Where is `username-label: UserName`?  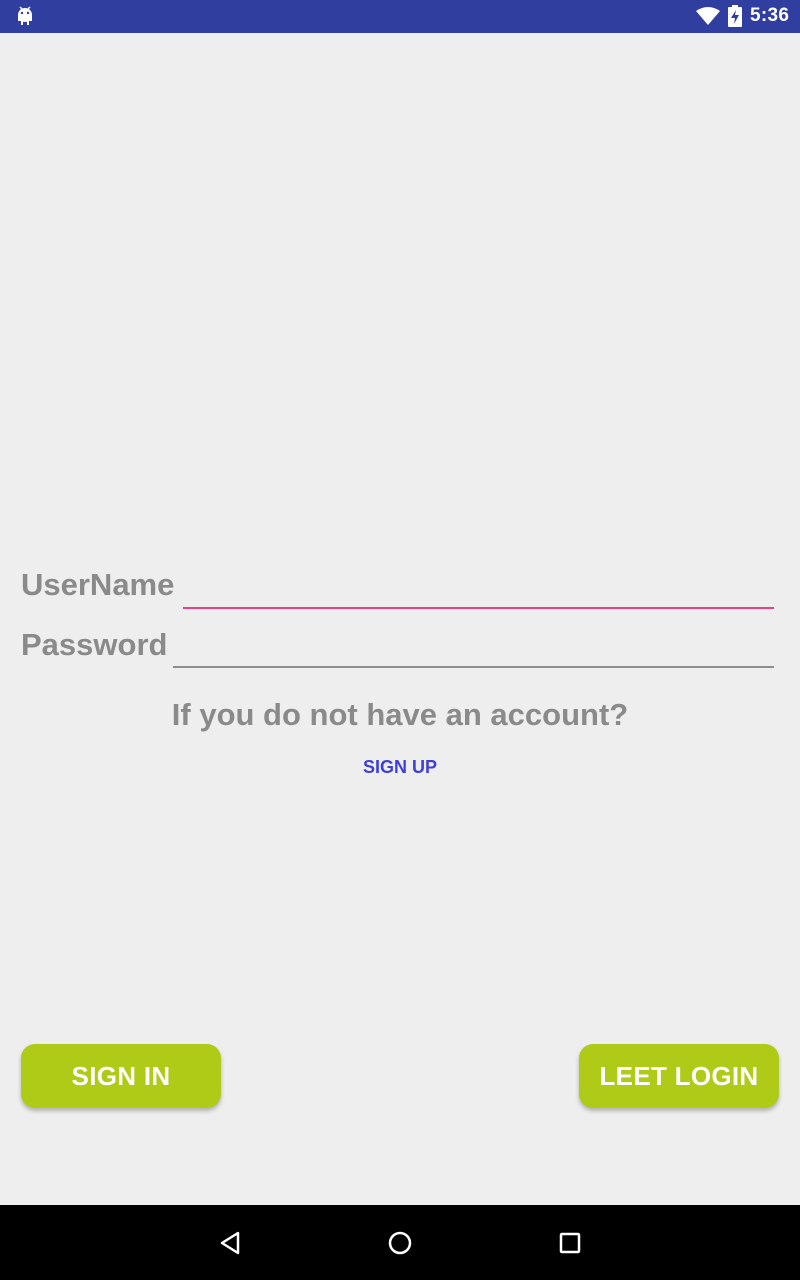
username-label: UserName is located at coordinates (98, 584).